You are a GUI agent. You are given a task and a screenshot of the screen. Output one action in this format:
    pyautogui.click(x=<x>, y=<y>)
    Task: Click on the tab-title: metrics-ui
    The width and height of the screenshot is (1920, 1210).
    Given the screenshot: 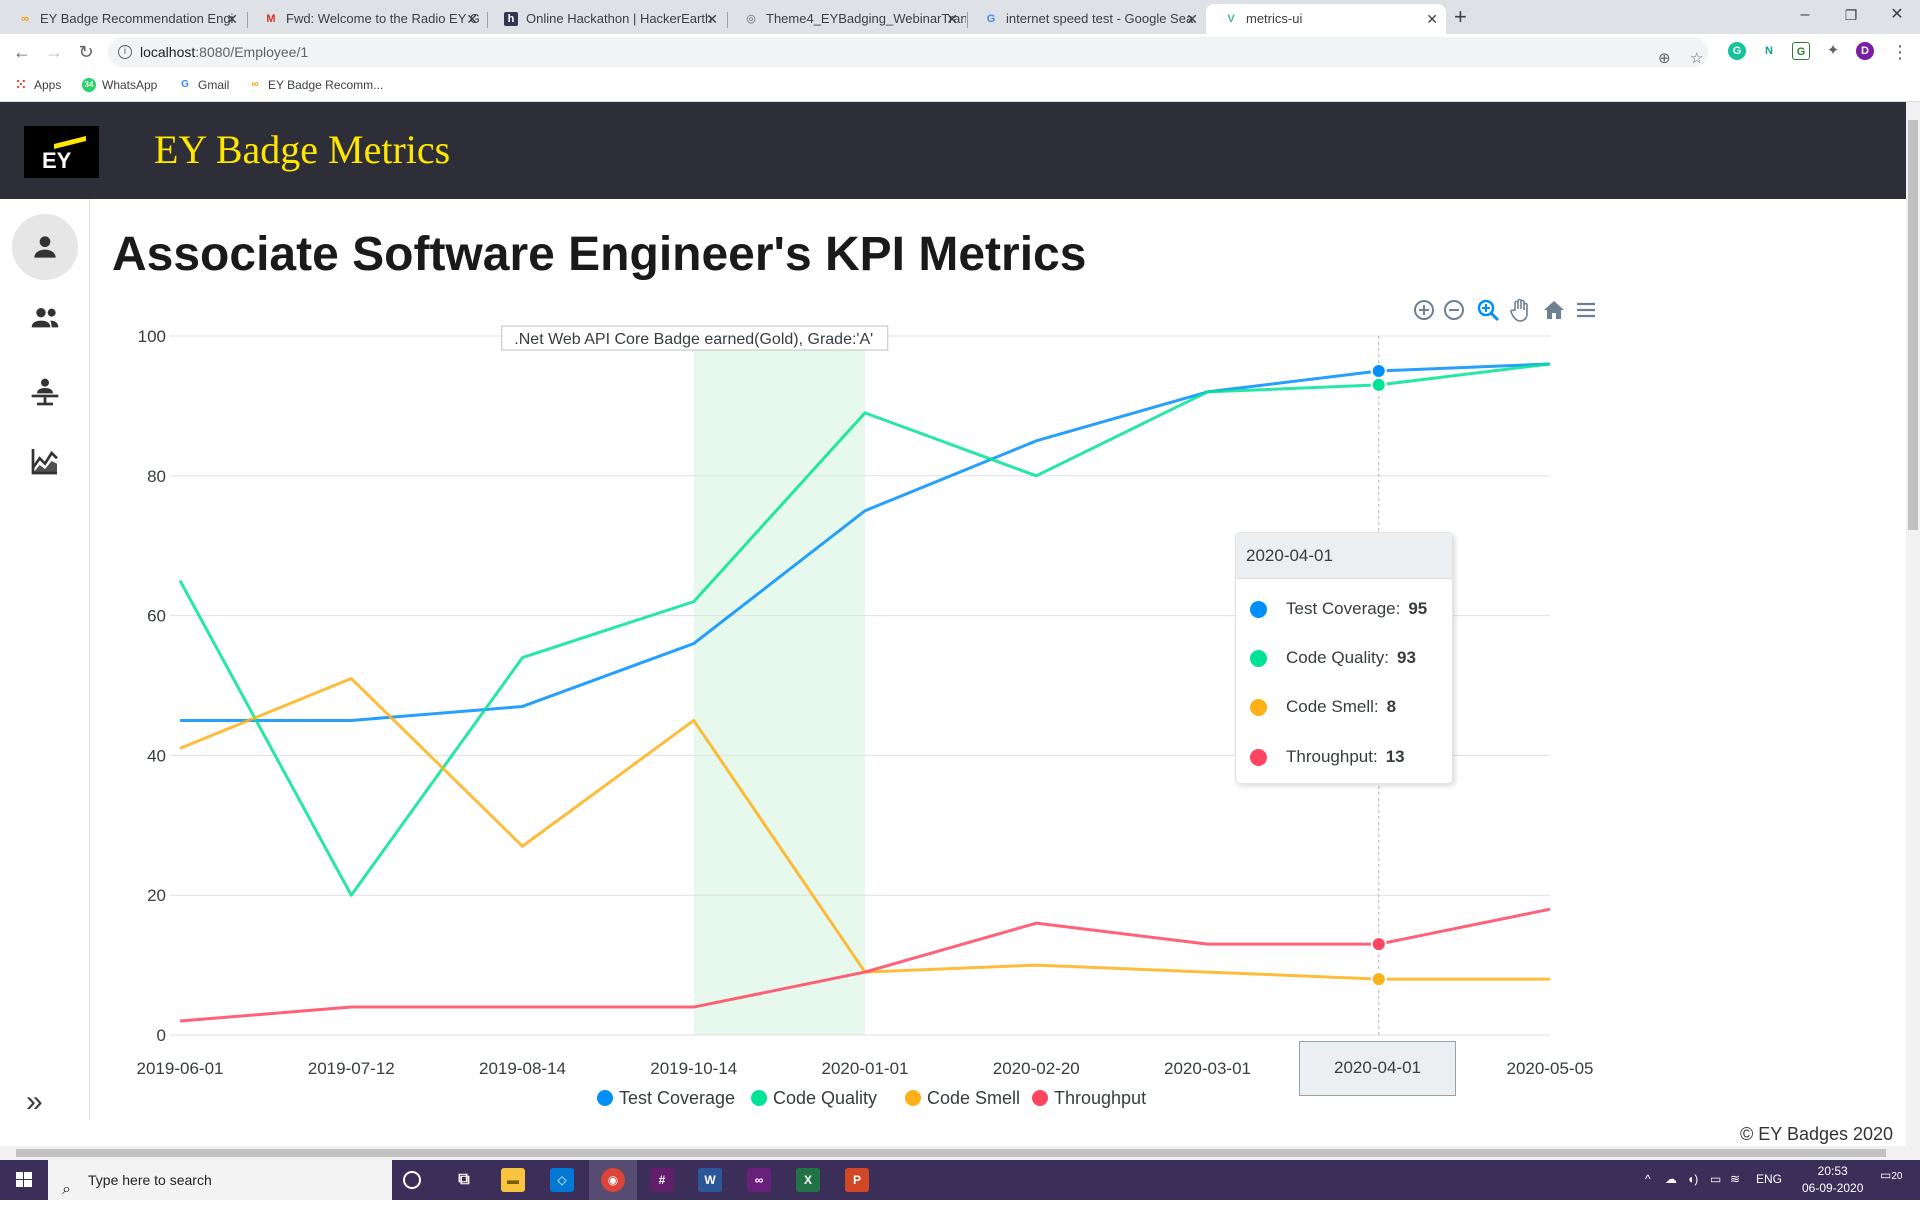 What is the action you would take?
    pyautogui.click(x=1274, y=18)
    